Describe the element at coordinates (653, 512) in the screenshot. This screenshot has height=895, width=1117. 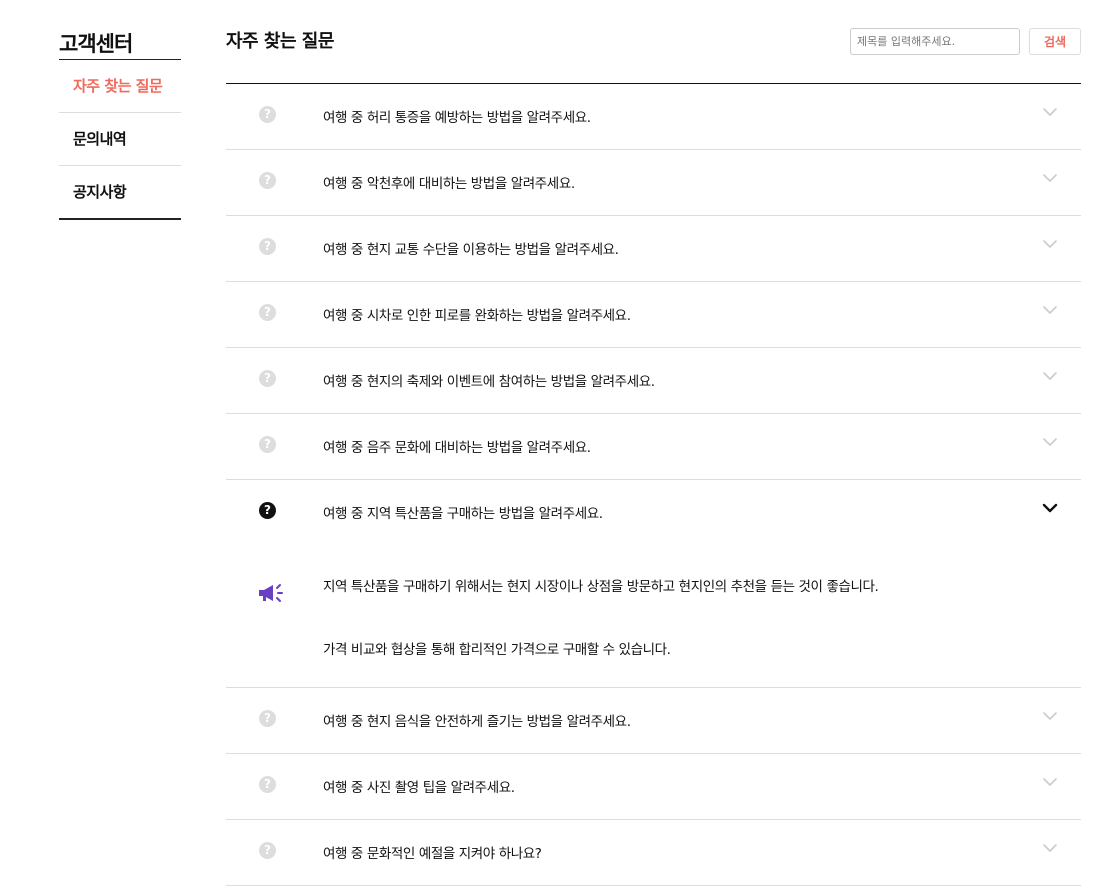
I see `faq-question-row: ? 여행 중 지역 특산품을 구매하는 방법을 알려주세요.` at that location.